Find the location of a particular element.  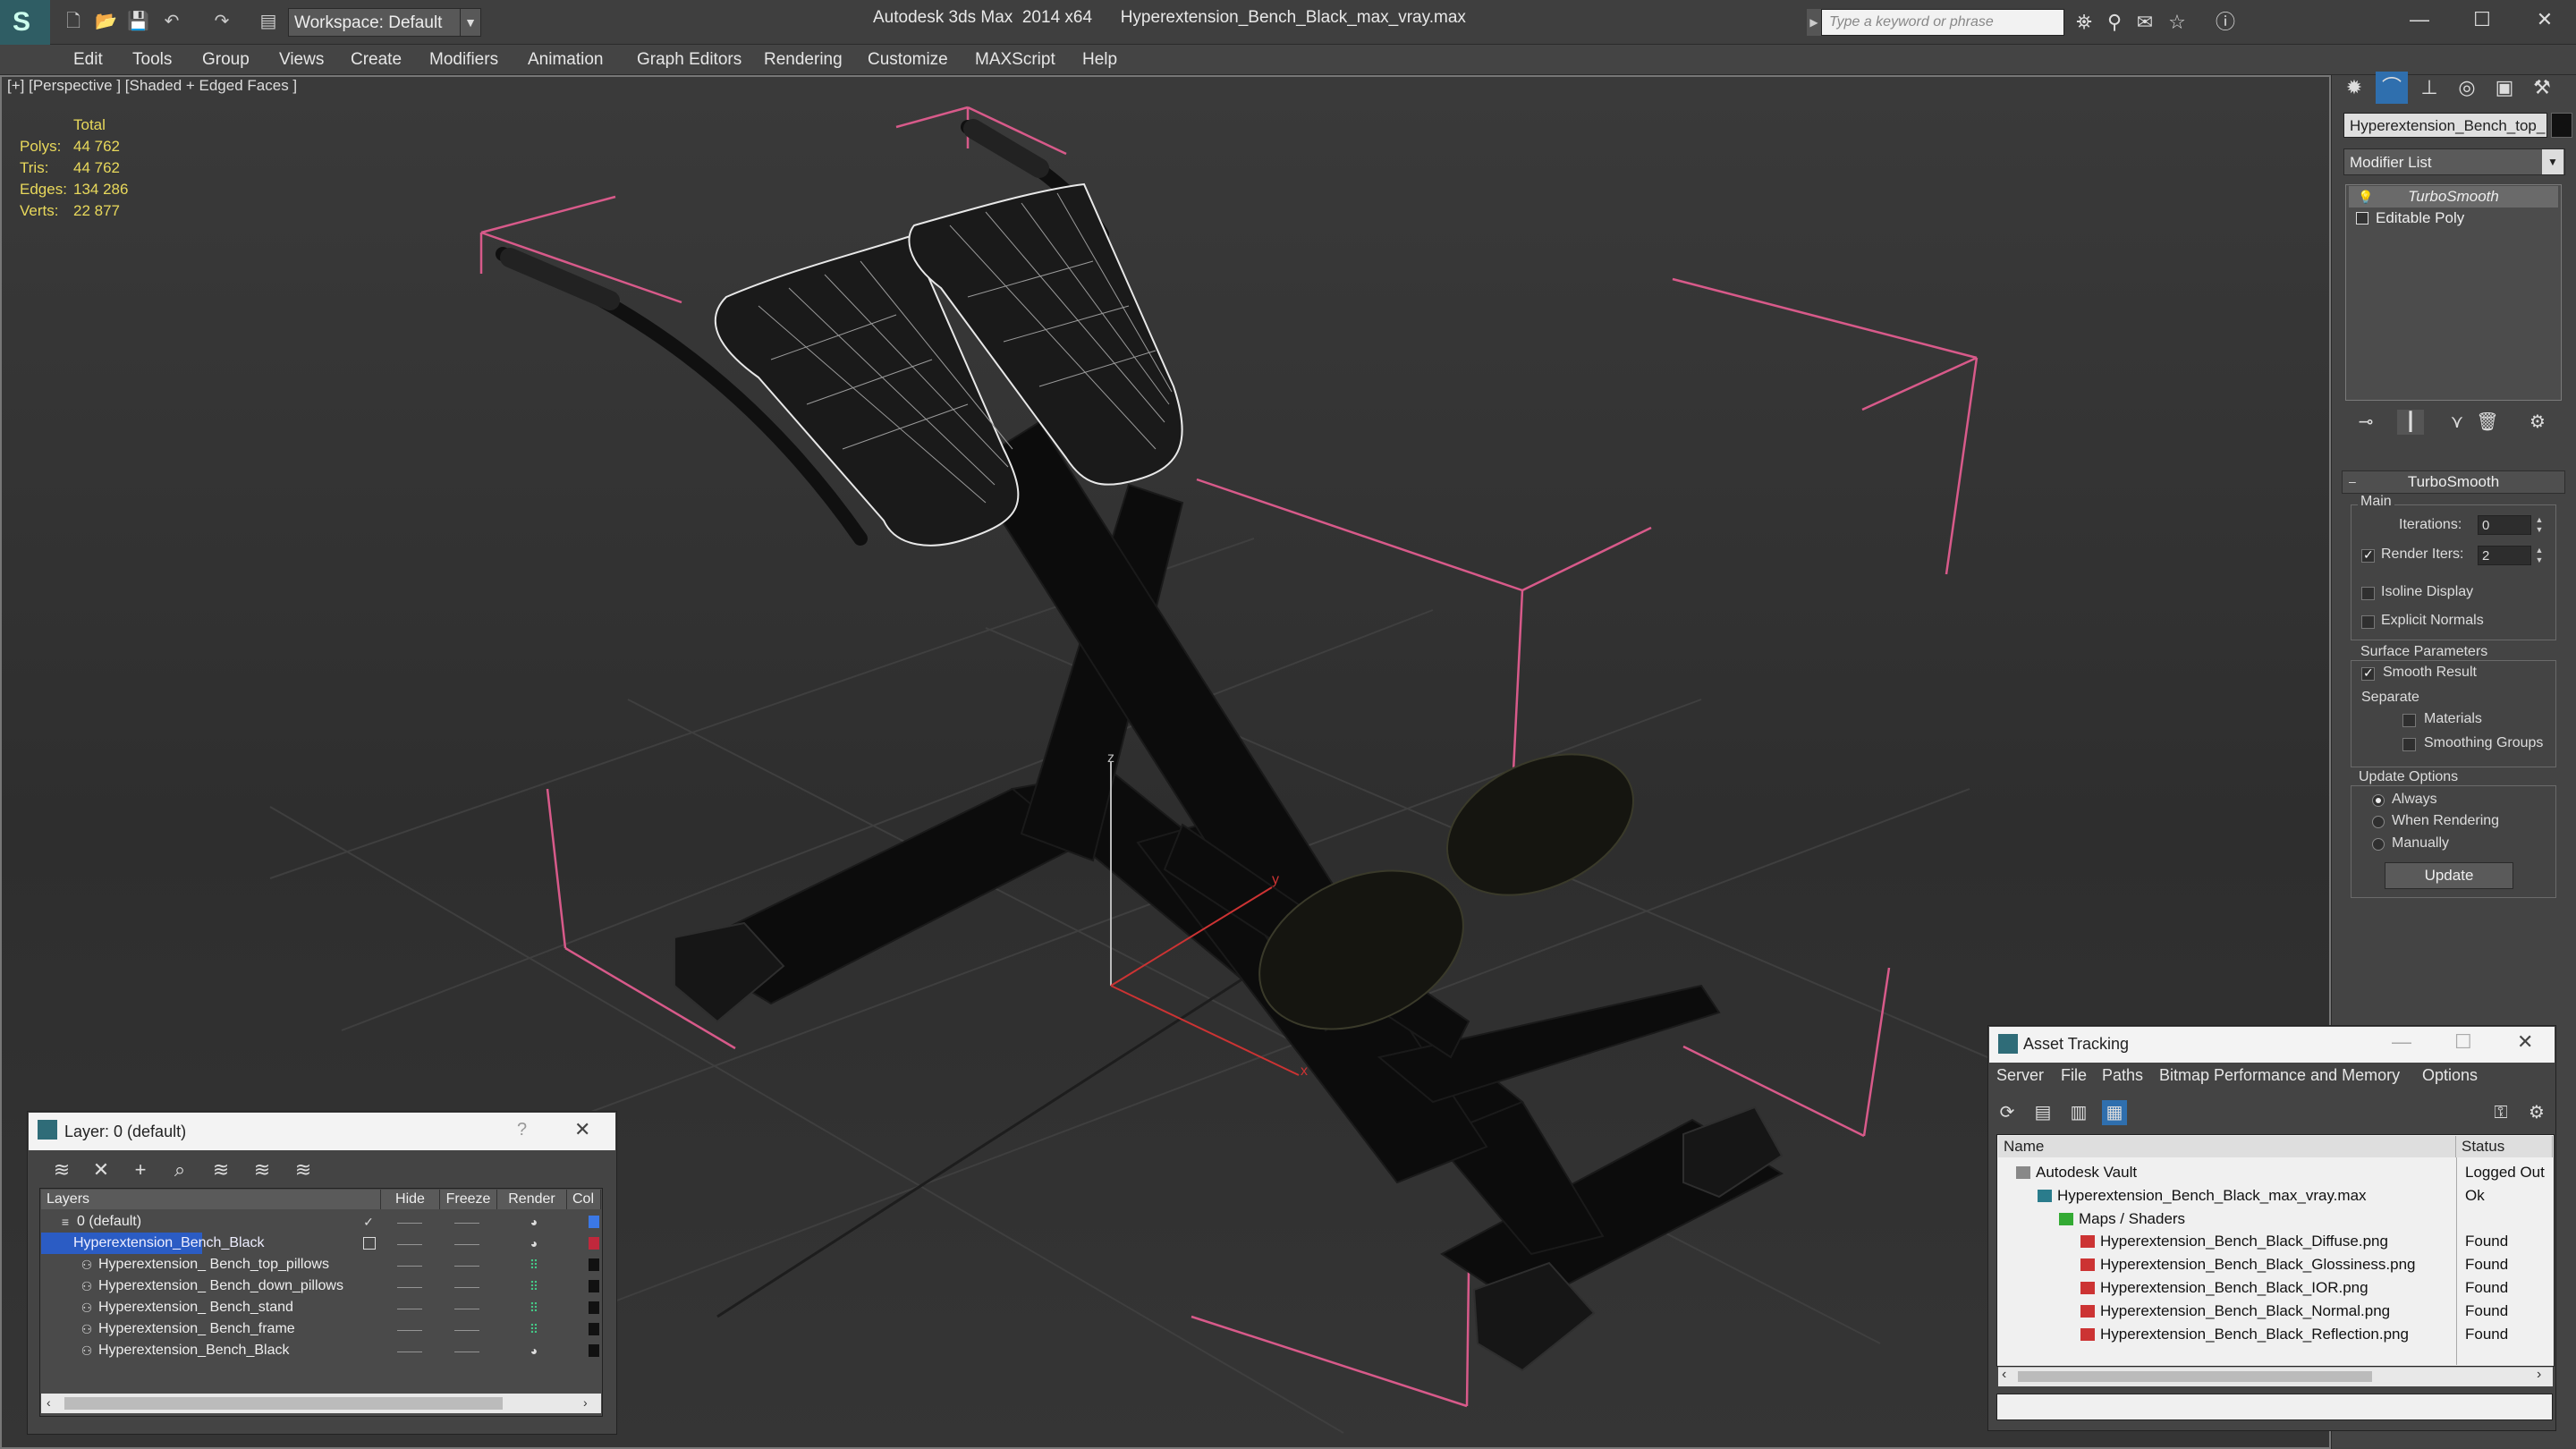

asset-scrollbar-thumb is located at coordinates (2195, 1376).